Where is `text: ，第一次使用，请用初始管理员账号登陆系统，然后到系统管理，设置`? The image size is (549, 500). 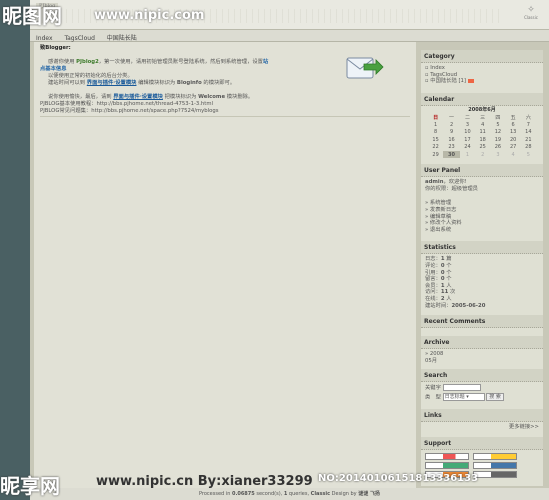
text: ，第一次使用，请用初始管理员账号登陆系统，然后到系统管理，设置 is located at coordinates (180, 62).